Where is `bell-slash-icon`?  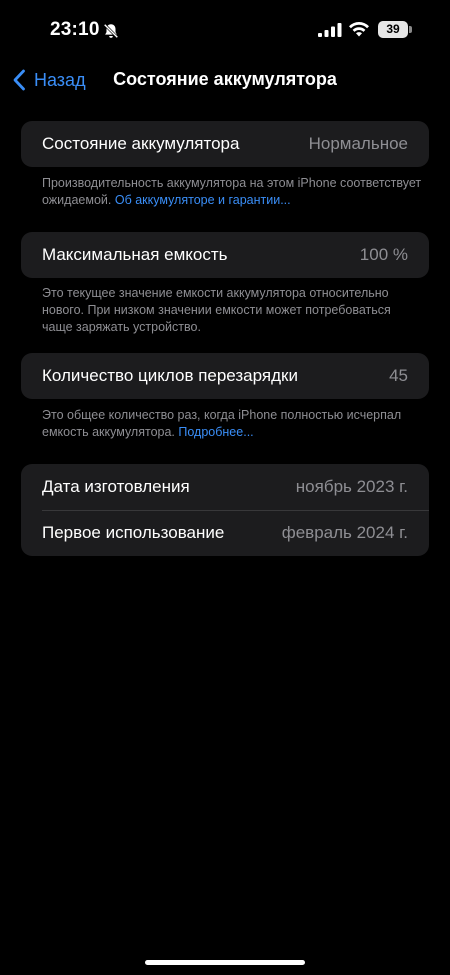 bell-slash-icon is located at coordinates (111, 31).